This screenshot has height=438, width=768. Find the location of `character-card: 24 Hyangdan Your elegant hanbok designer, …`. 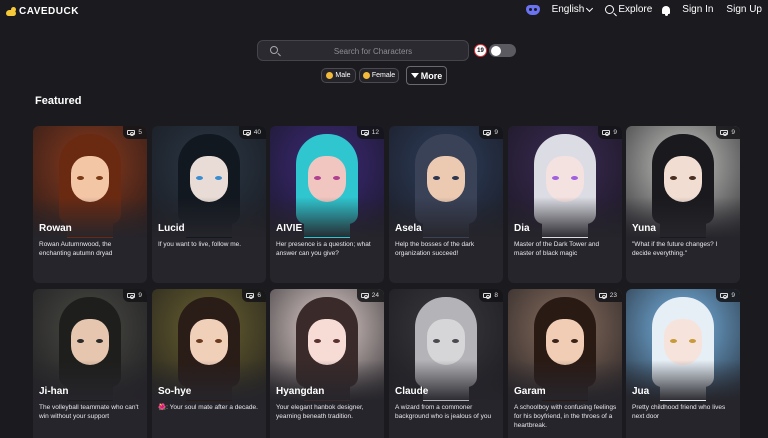

character-card: 24 Hyangdan Your elegant hanbok designer, … is located at coordinates (327, 363).